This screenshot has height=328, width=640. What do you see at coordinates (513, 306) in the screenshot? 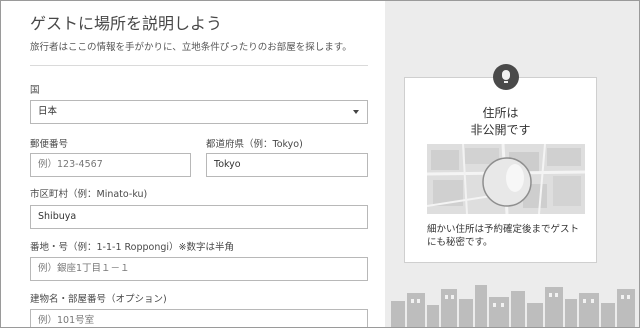
I see `city-skyline-illustration` at bounding box center [513, 306].